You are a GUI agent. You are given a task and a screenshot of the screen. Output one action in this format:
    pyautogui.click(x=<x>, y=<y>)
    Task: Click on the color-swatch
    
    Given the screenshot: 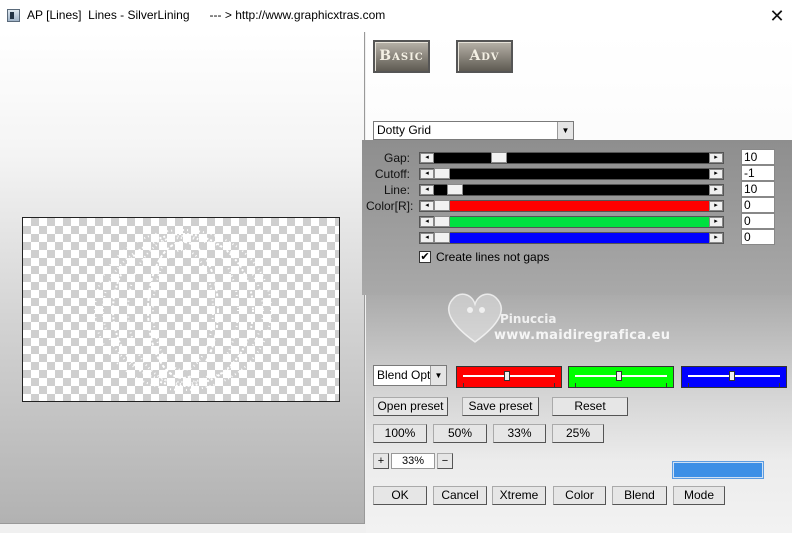 What is the action you would take?
    pyautogui.click(x=718, y=470)
    